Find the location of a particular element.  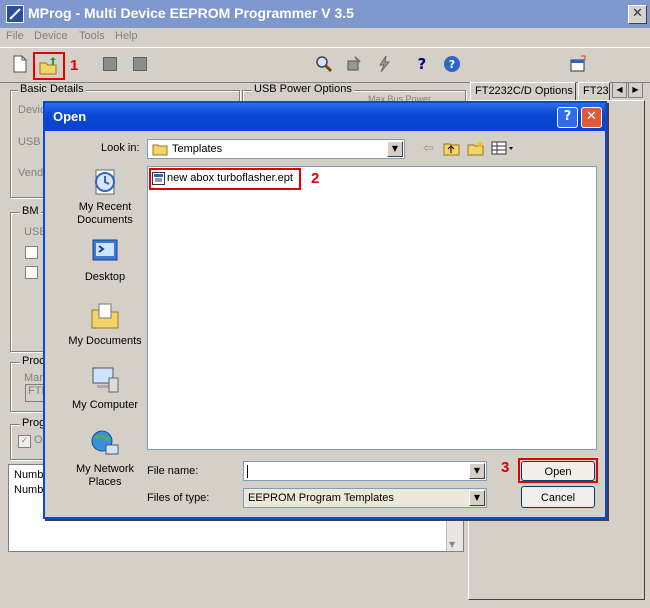

annotation-3: 3 is located at coordinates (505, 467).